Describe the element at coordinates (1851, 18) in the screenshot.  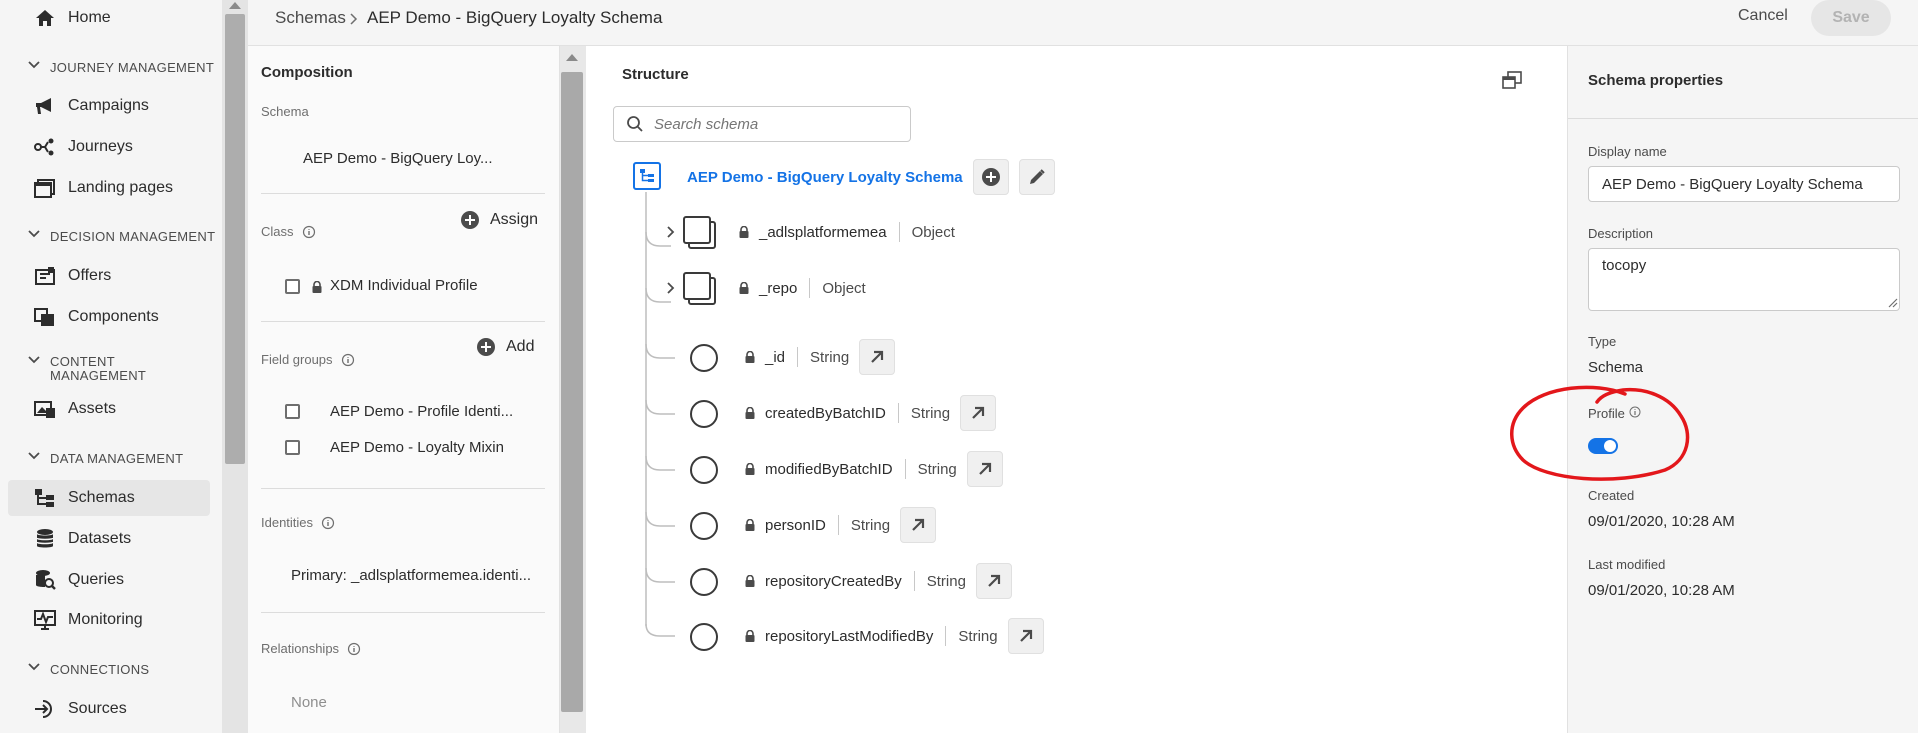
I see `save-button: Save` at that location.